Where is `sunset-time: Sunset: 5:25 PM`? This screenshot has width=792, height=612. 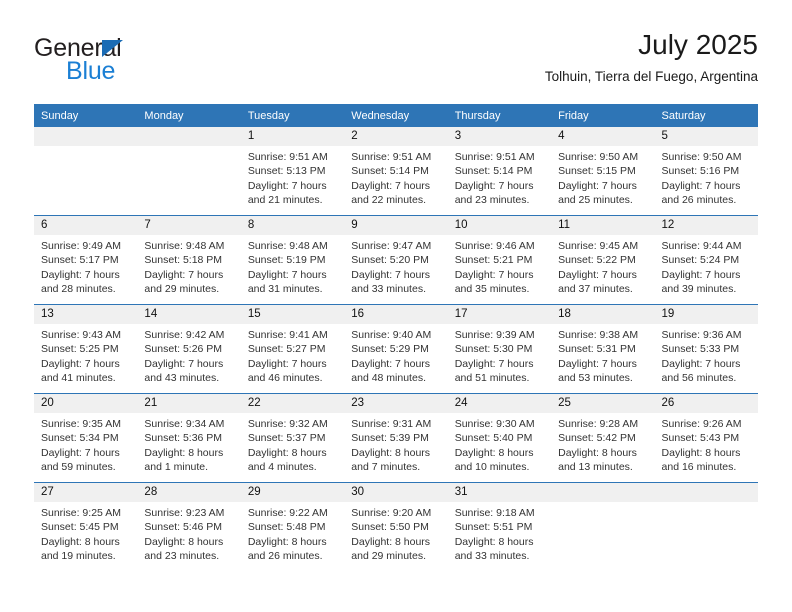 sunset-time: Sunset: 5:25 PM is located at coordinates (80, 349).